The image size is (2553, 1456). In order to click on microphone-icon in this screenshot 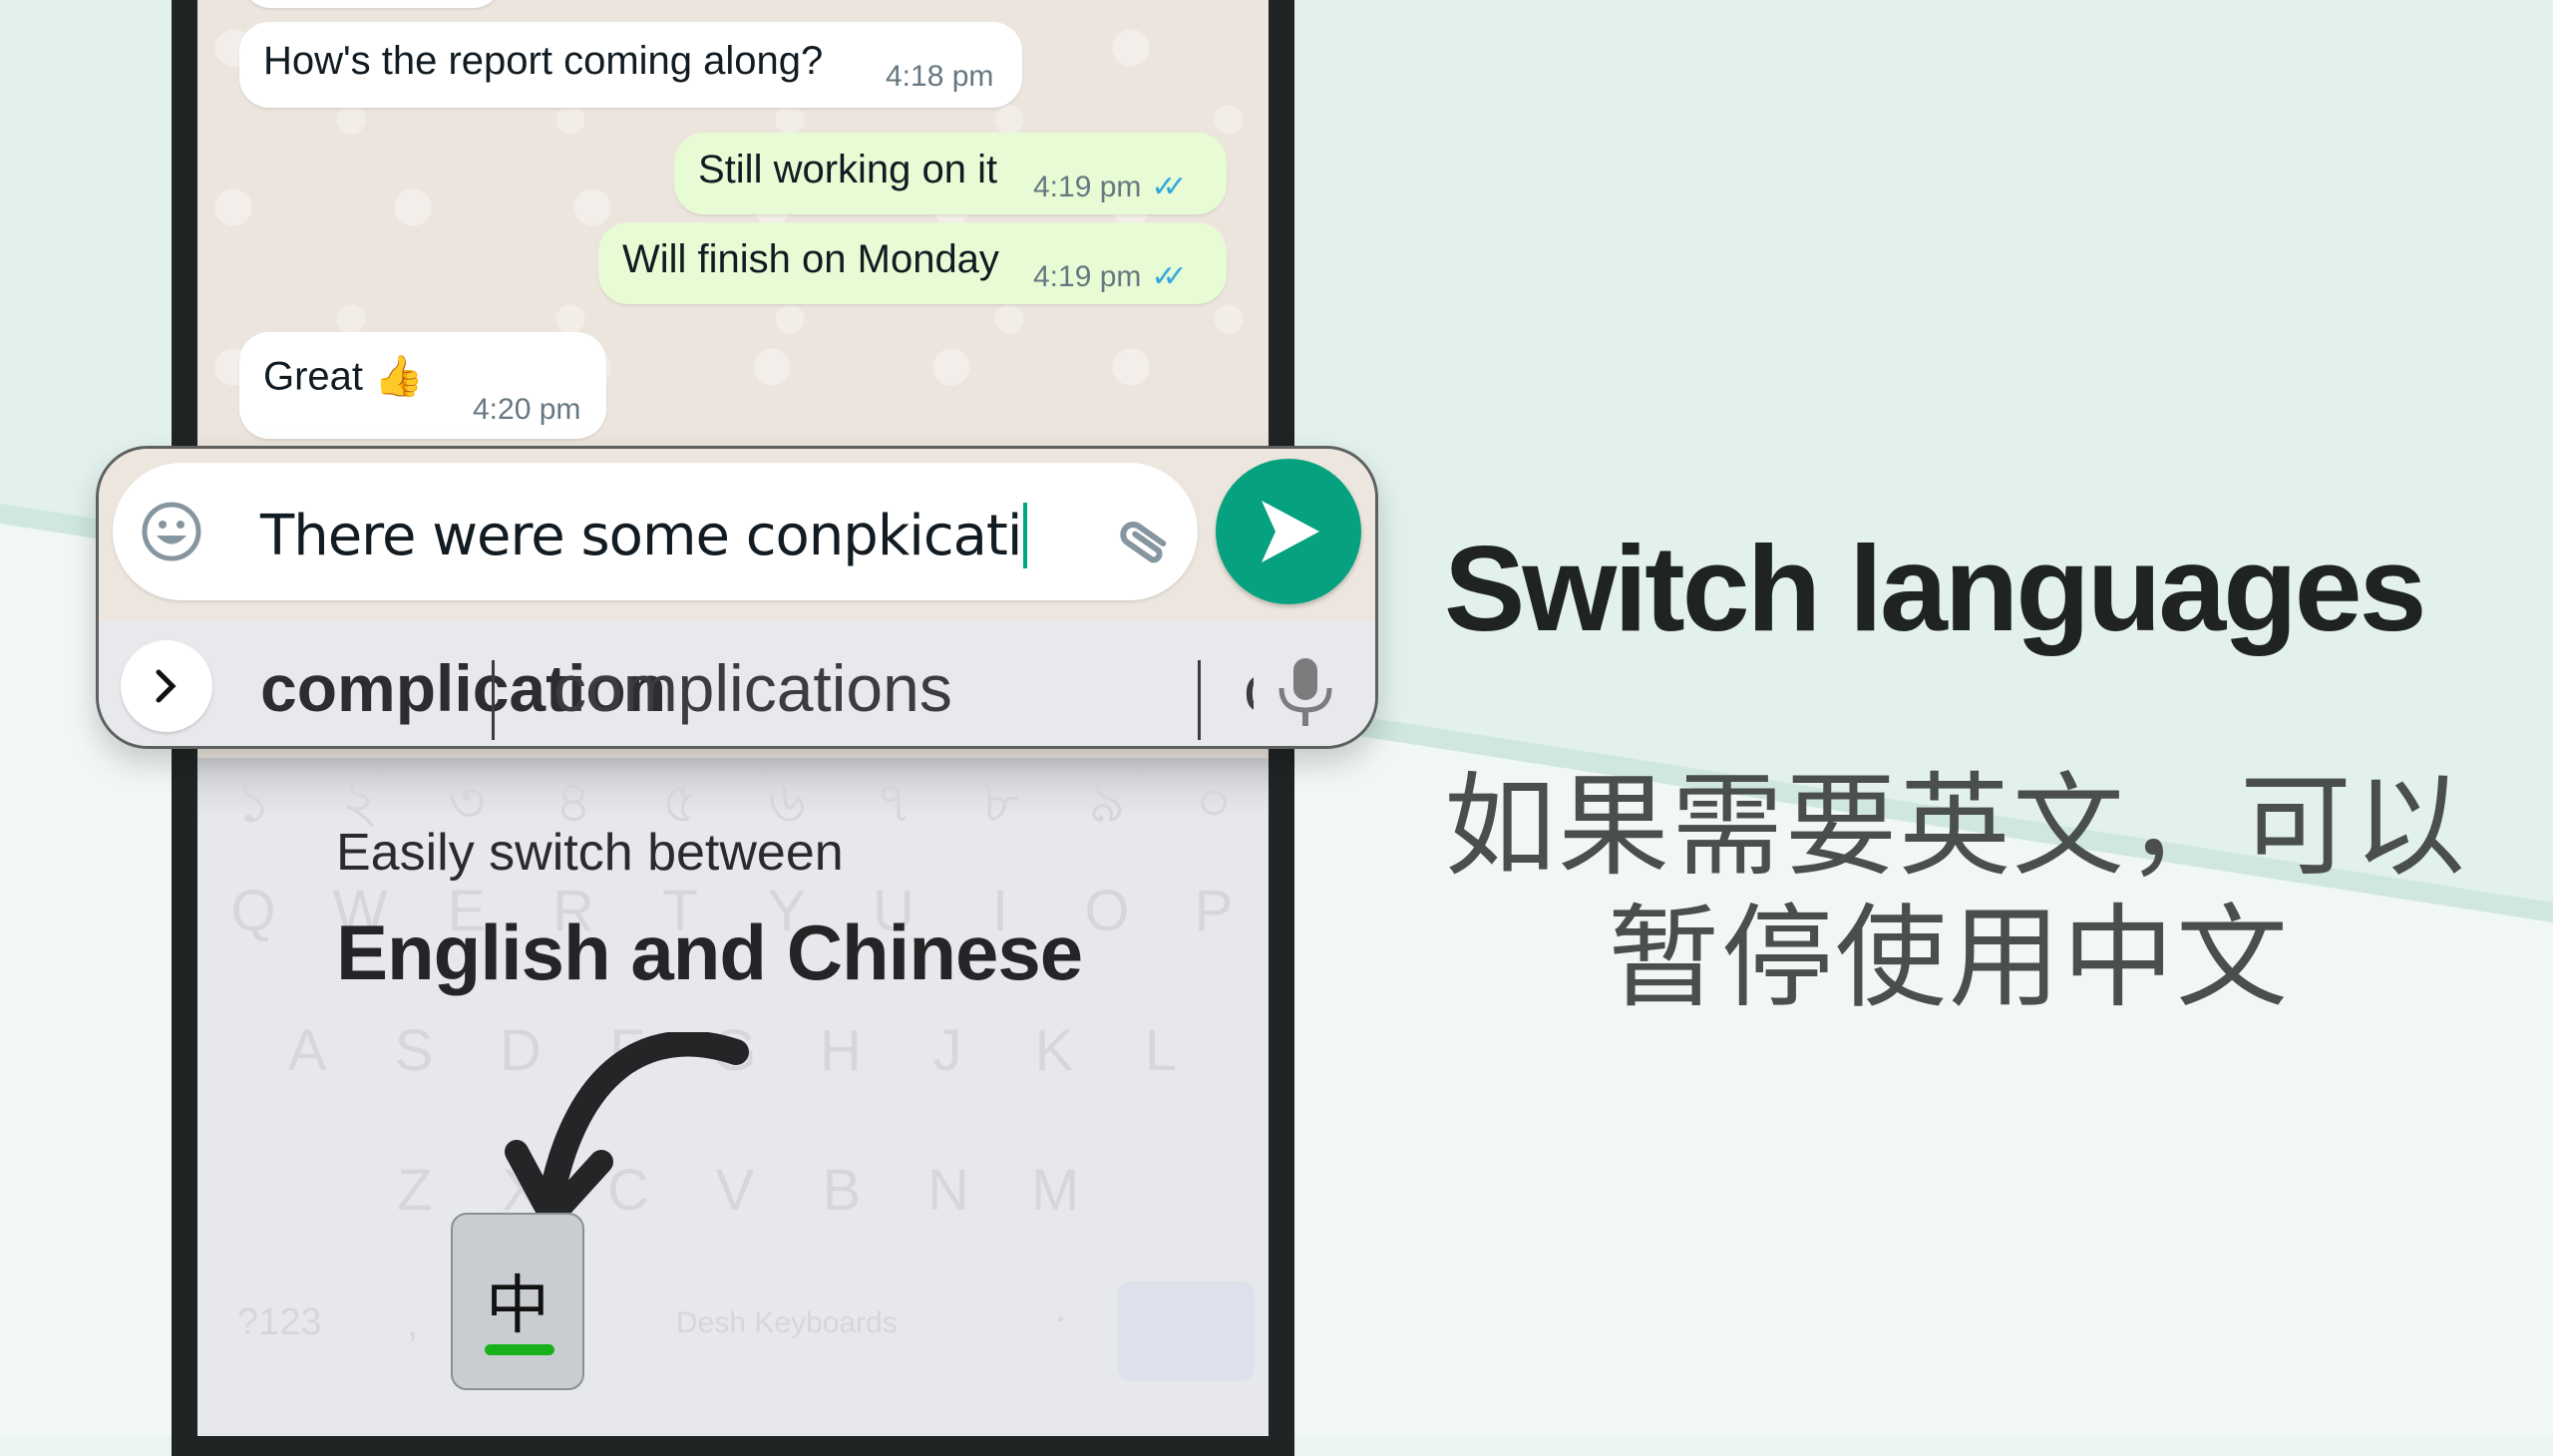, I will do `click(1305, 692)`.